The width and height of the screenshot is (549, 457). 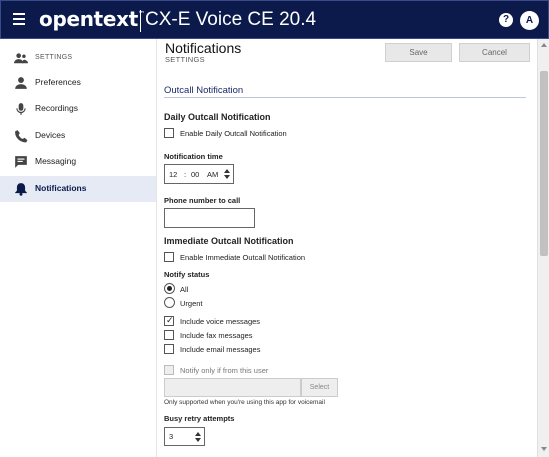 What do you see at coordinates (54, 57) in the screenshot?
I see `sidebar-item-label: SETTINGS` at bounding box center [54, 57].